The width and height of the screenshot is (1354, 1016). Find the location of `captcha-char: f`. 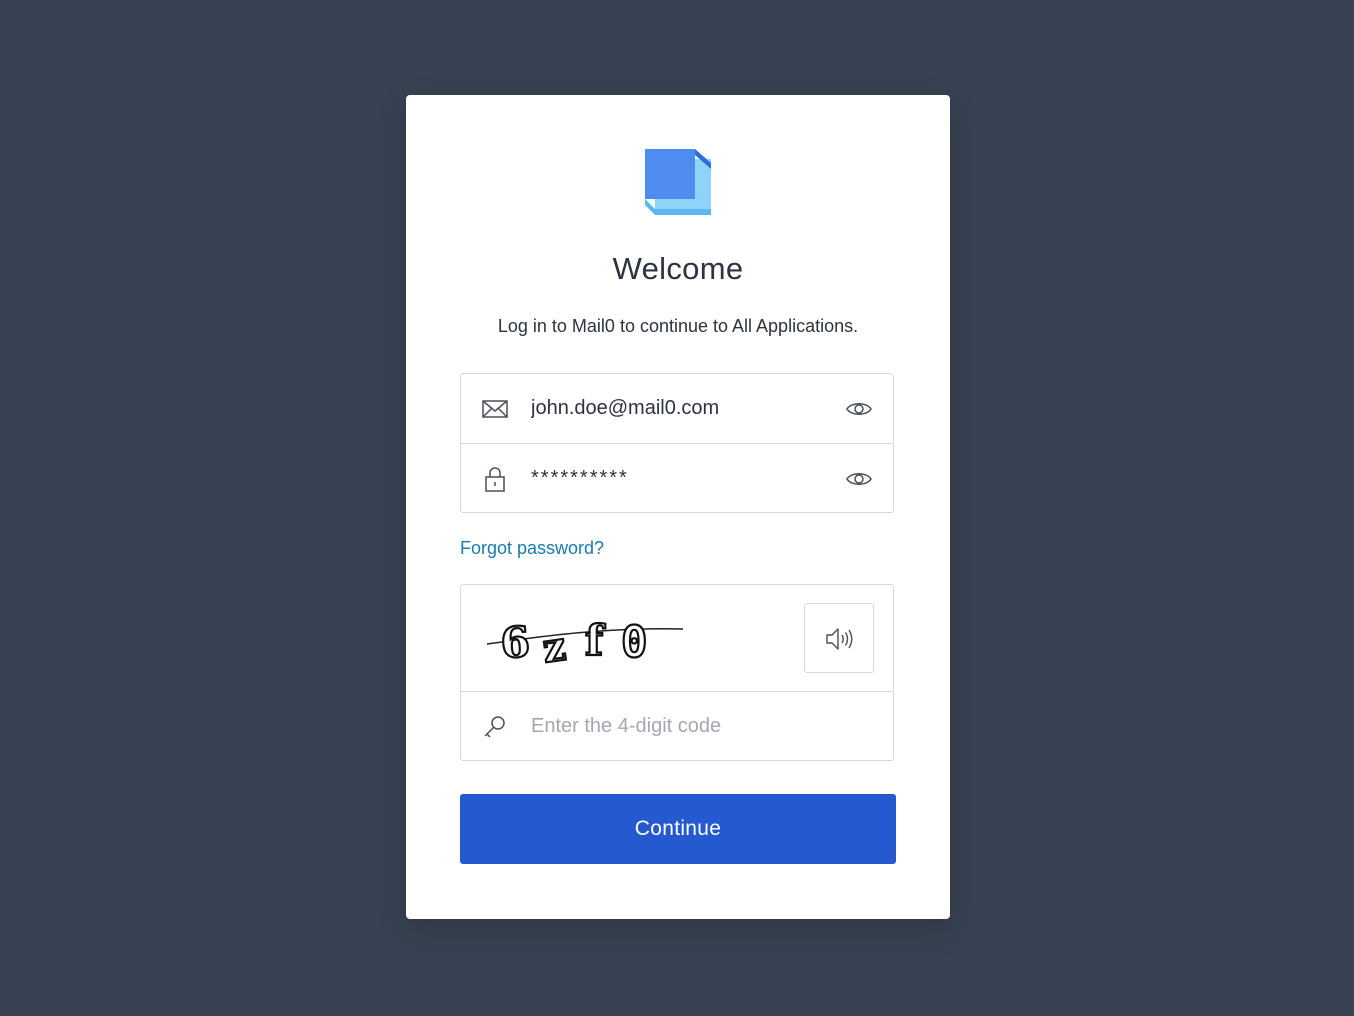

captcha-char: f is located at coordinates (595, 640).